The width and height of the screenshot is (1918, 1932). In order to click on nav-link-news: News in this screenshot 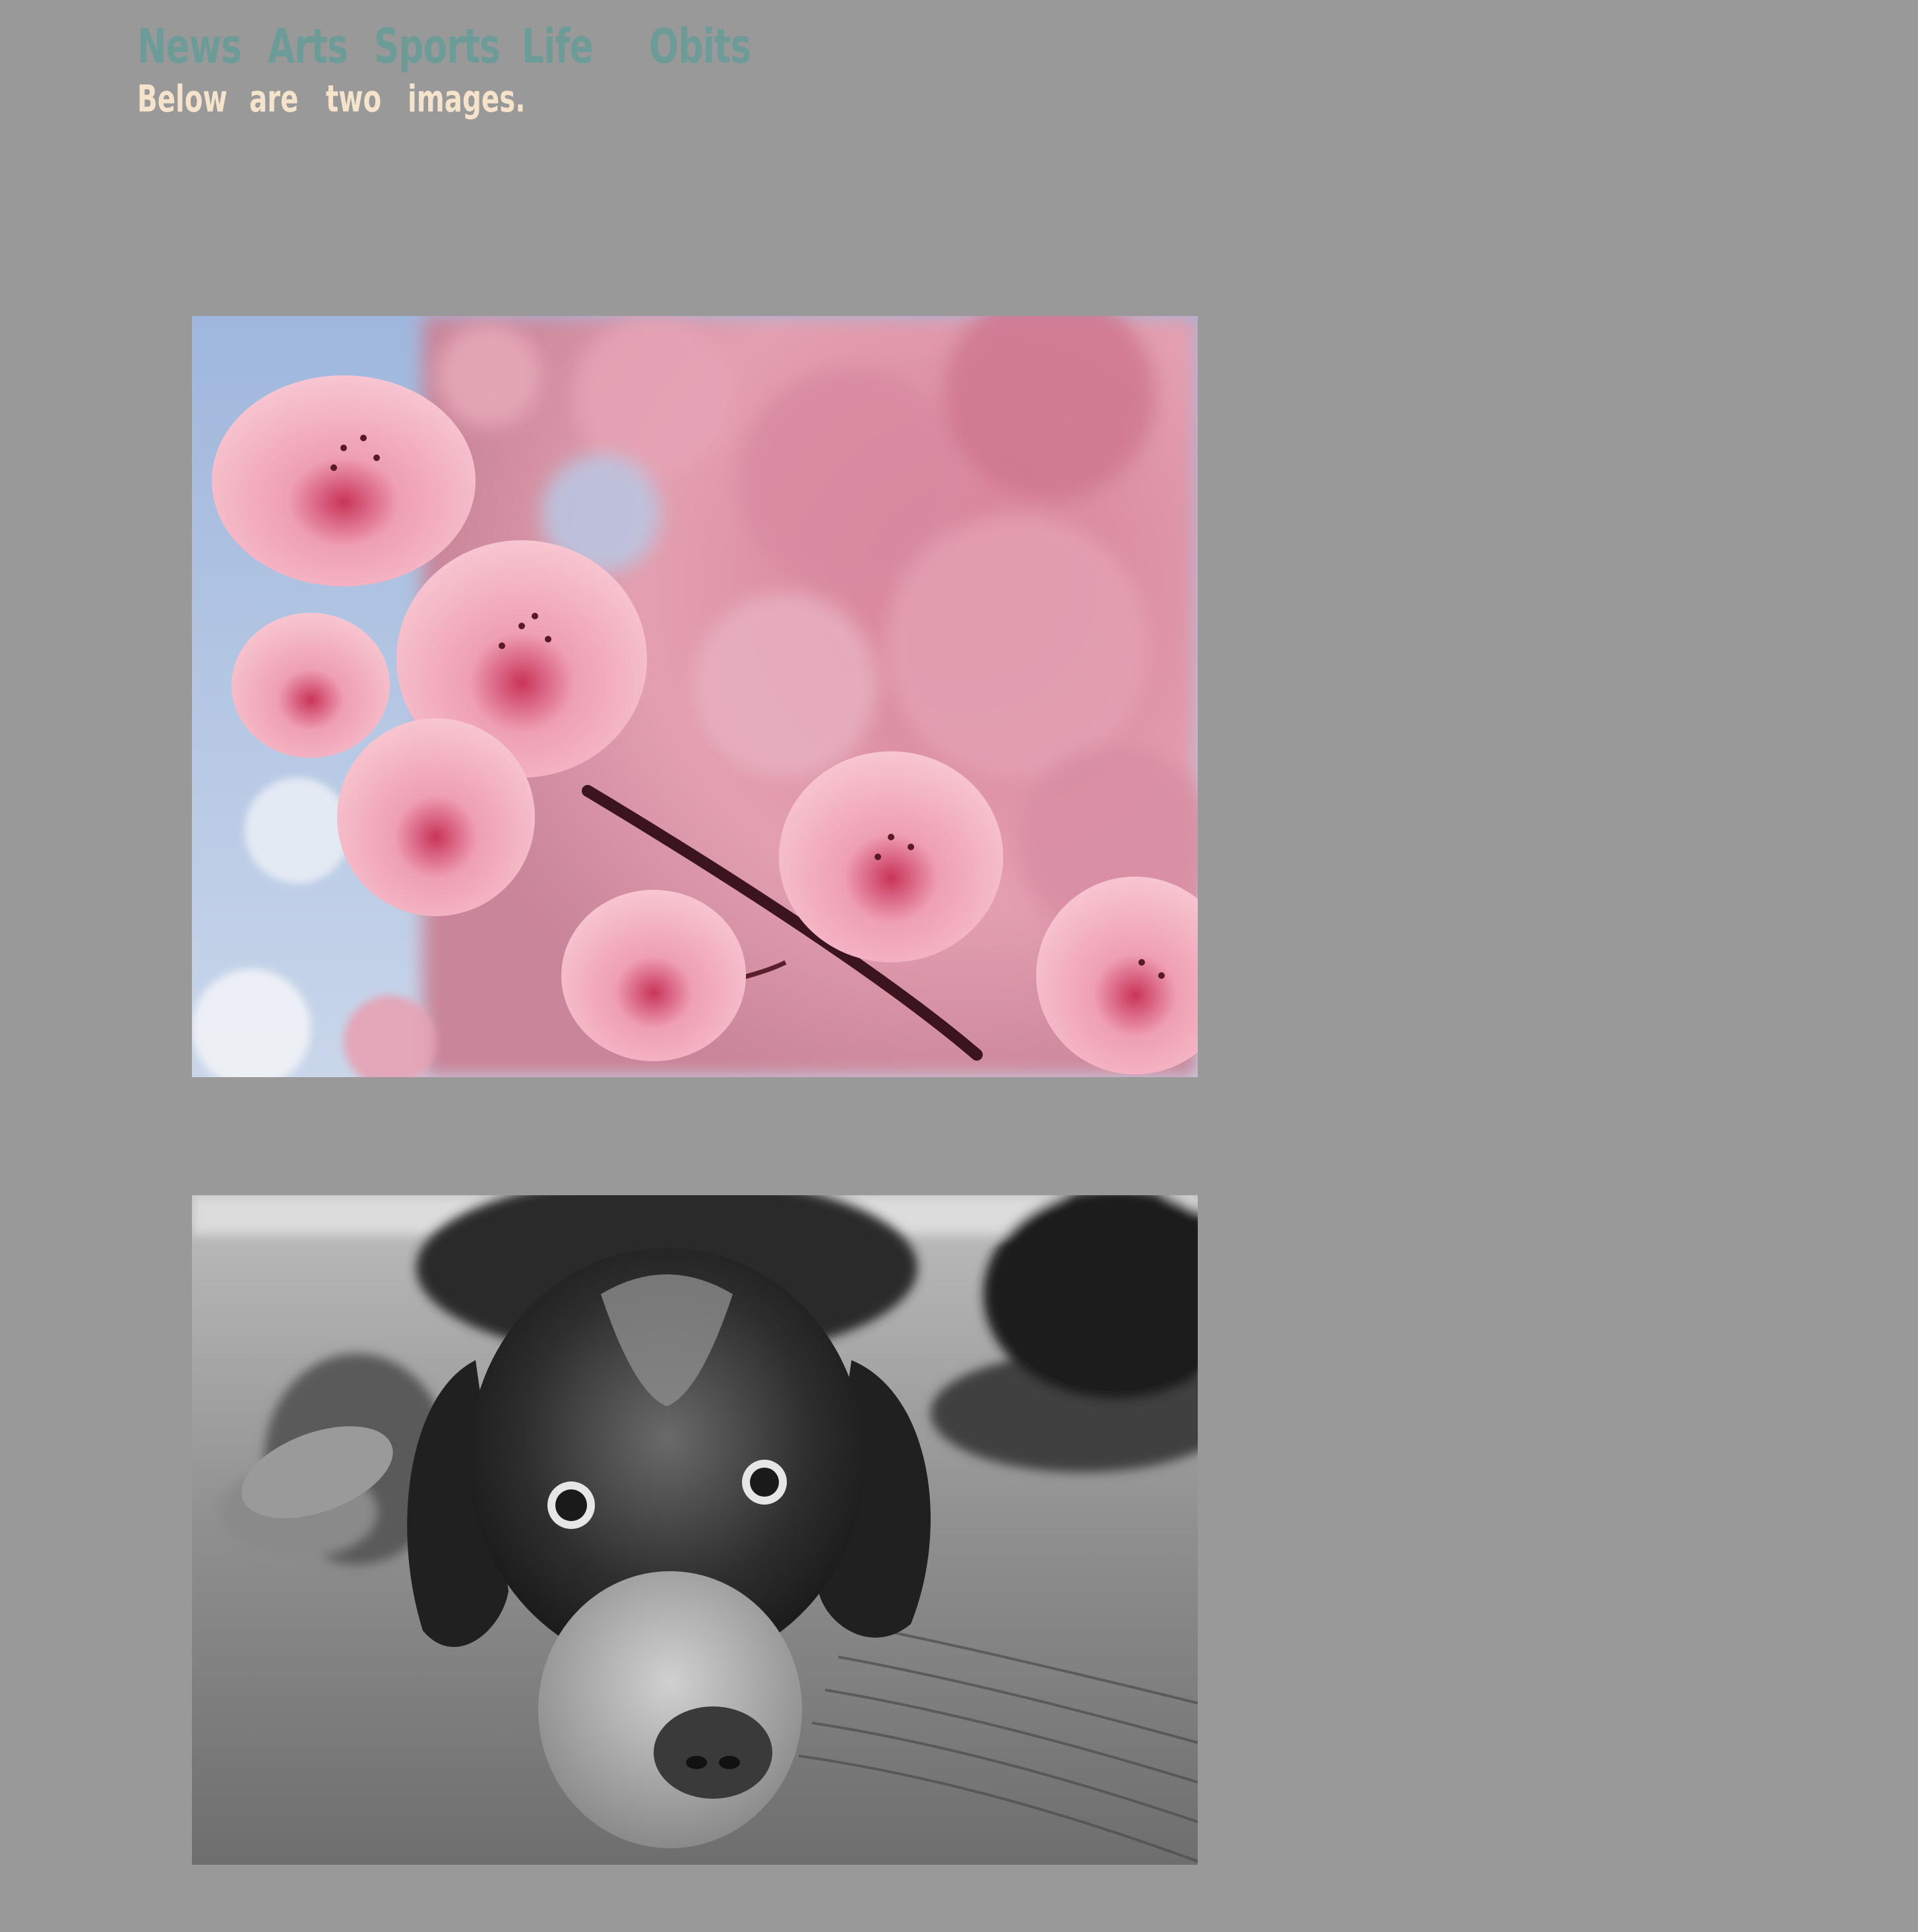, I will do `click(189, 46)`.